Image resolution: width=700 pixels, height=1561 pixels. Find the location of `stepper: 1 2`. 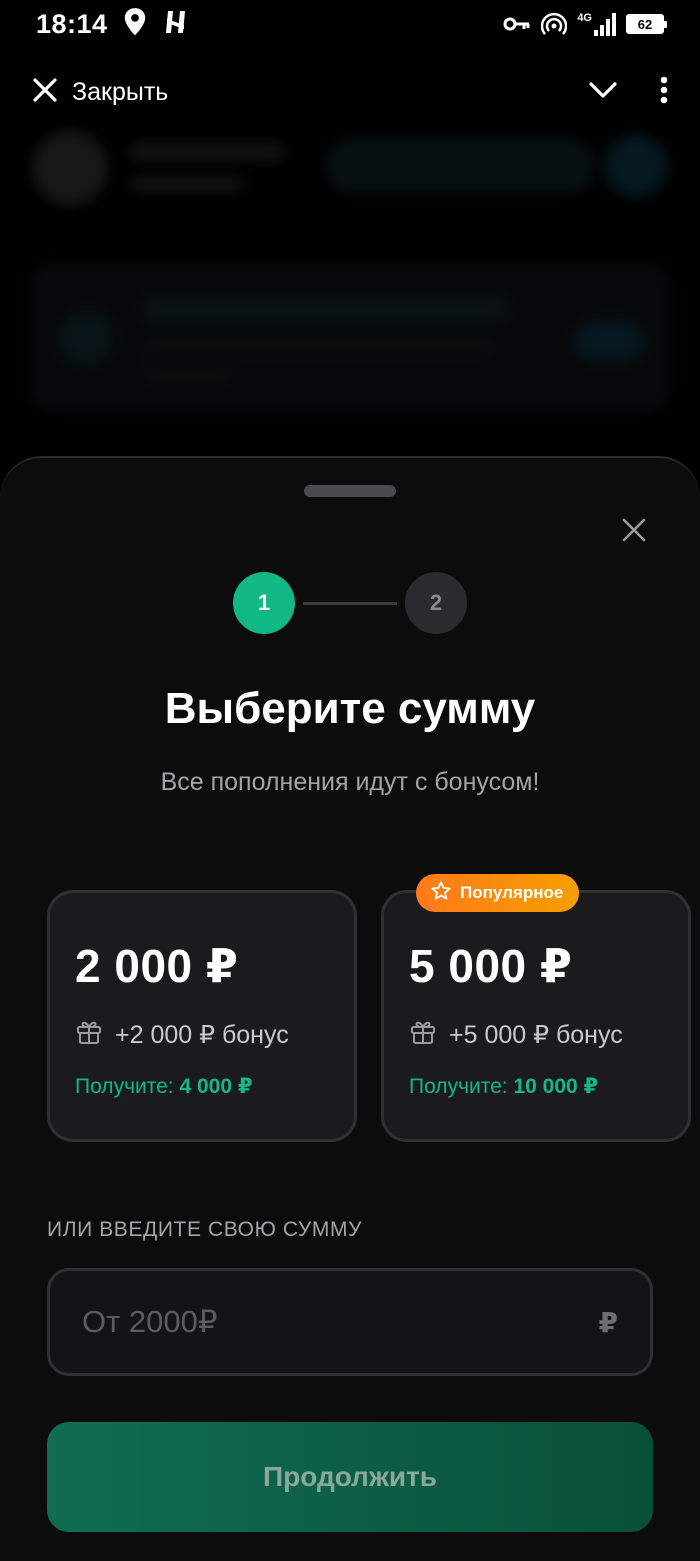

stepper: 1 2 is located at coordinates (350, 603).